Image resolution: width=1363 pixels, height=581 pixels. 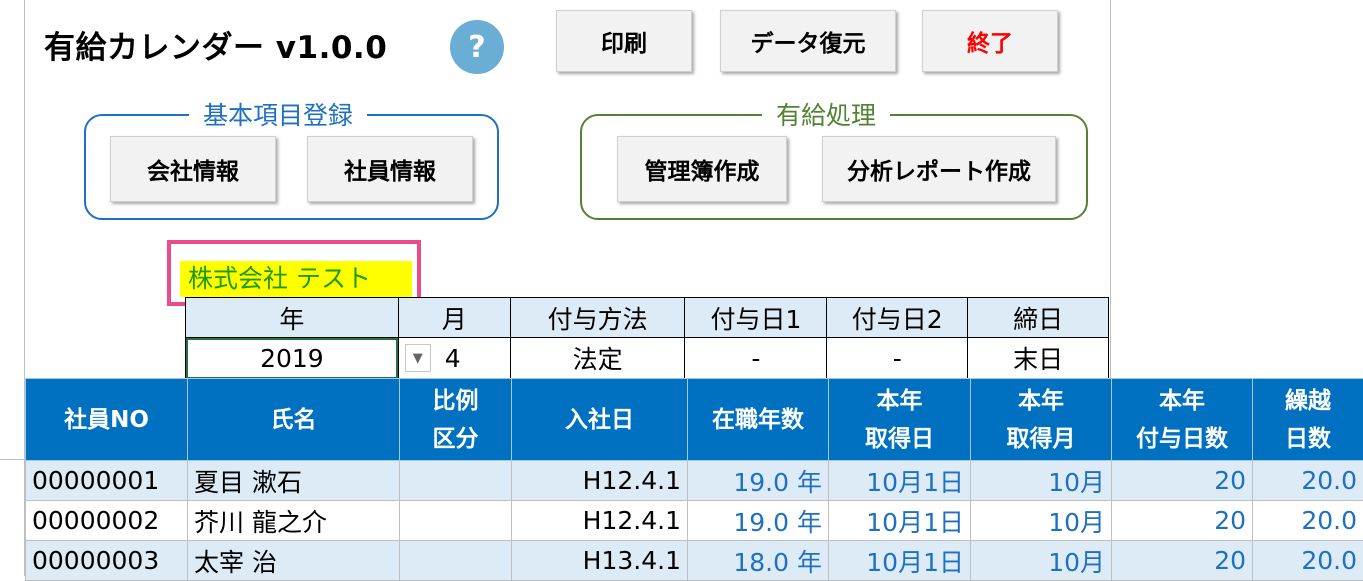 I want to click on year-value: 2019, so click(x=292, y=358).